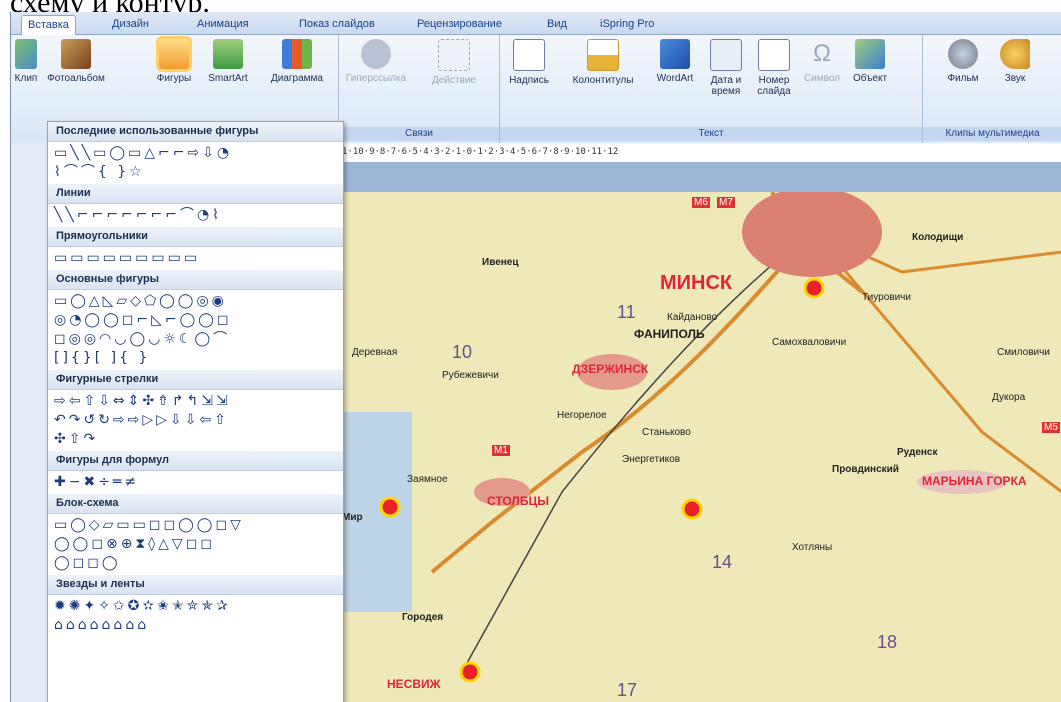  Describe the element at coordinates (726, 202) in the screenshot. I see `road-m7-badge: M7` at that location.